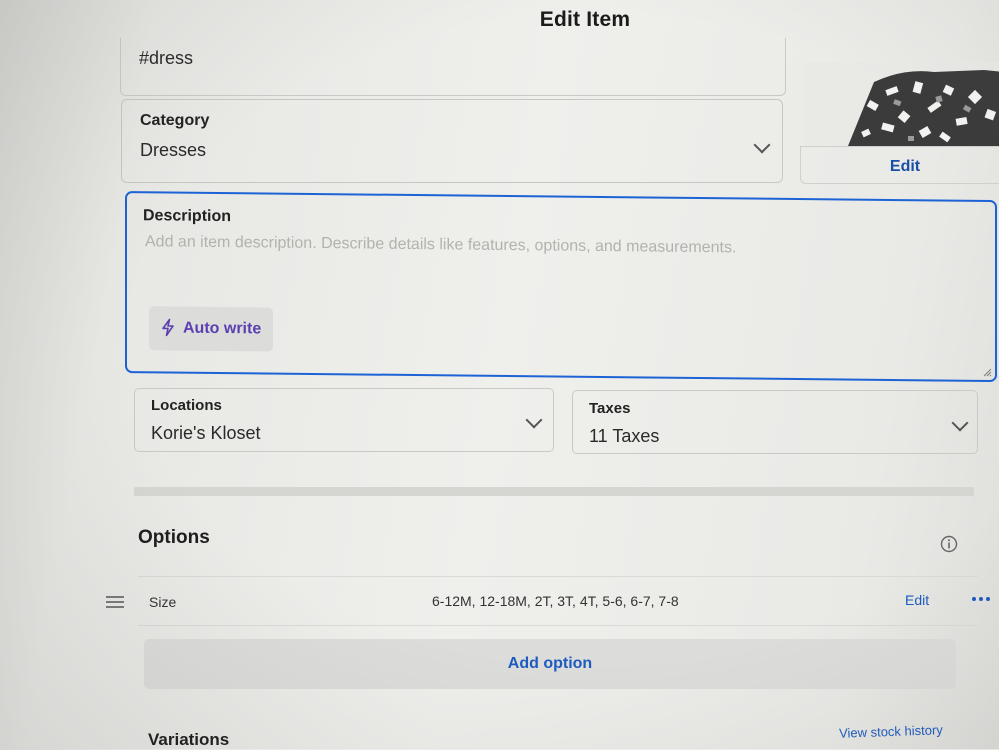 Image resolution: width=999 pixels, height=750 pixels. I want to click on image-edit-button: Edit, so click(899, 165).